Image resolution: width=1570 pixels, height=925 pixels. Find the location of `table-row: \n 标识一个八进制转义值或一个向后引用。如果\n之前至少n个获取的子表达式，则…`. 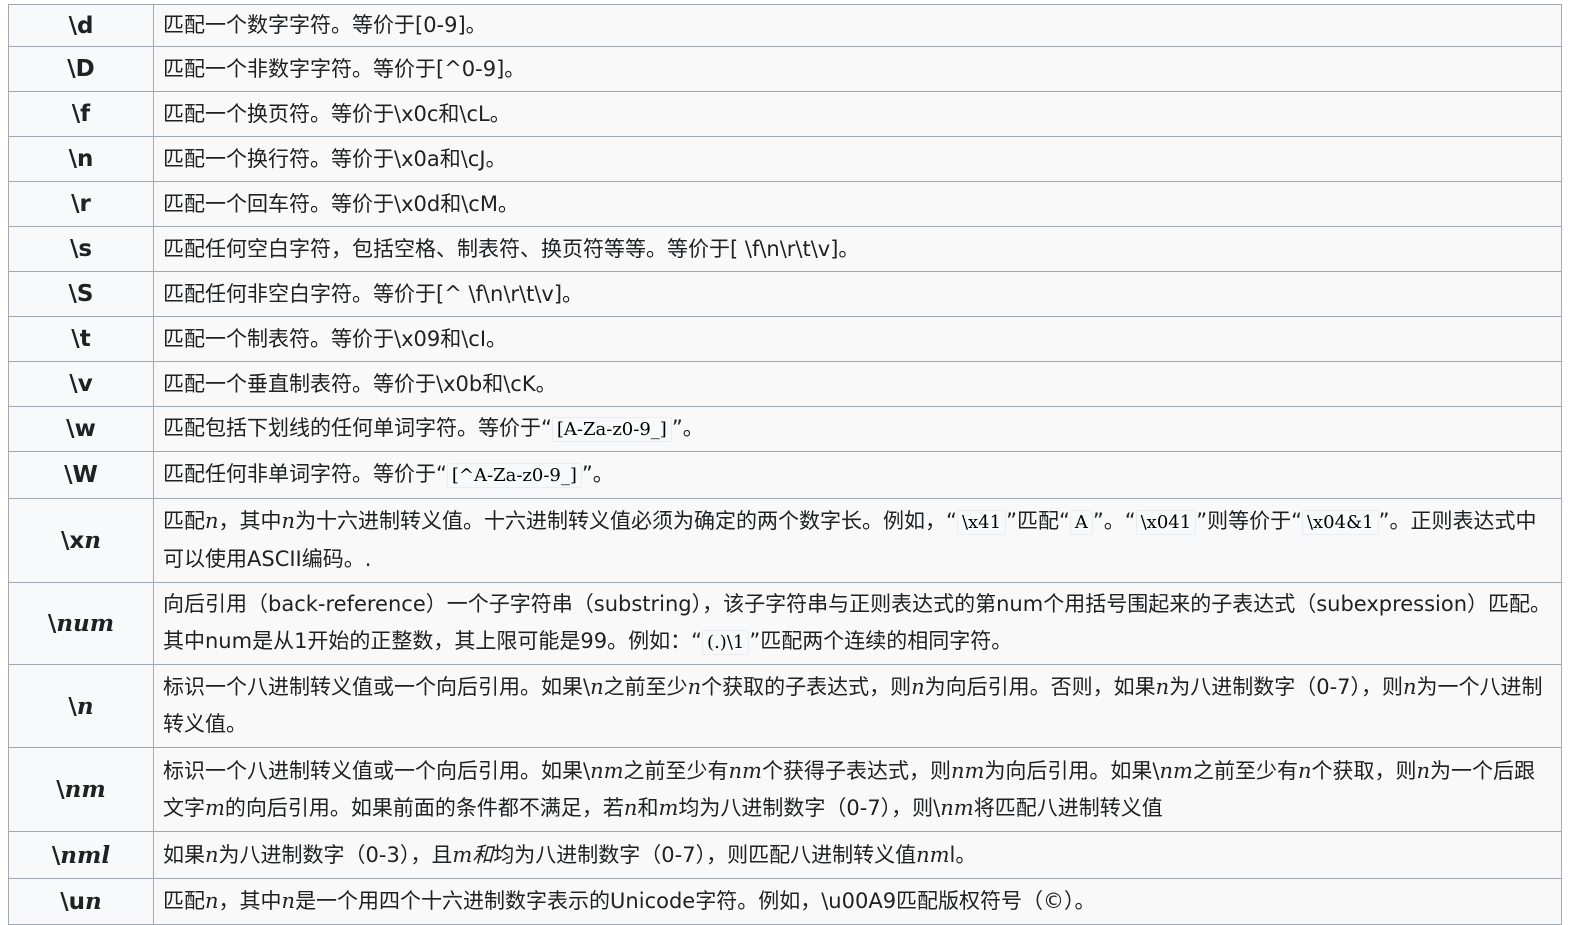

table-row: \n 标识一个八进制转义值或一个向后引用。如果\n之前至少n个获取的子表达式，则… is located at coordinates (785, 706).